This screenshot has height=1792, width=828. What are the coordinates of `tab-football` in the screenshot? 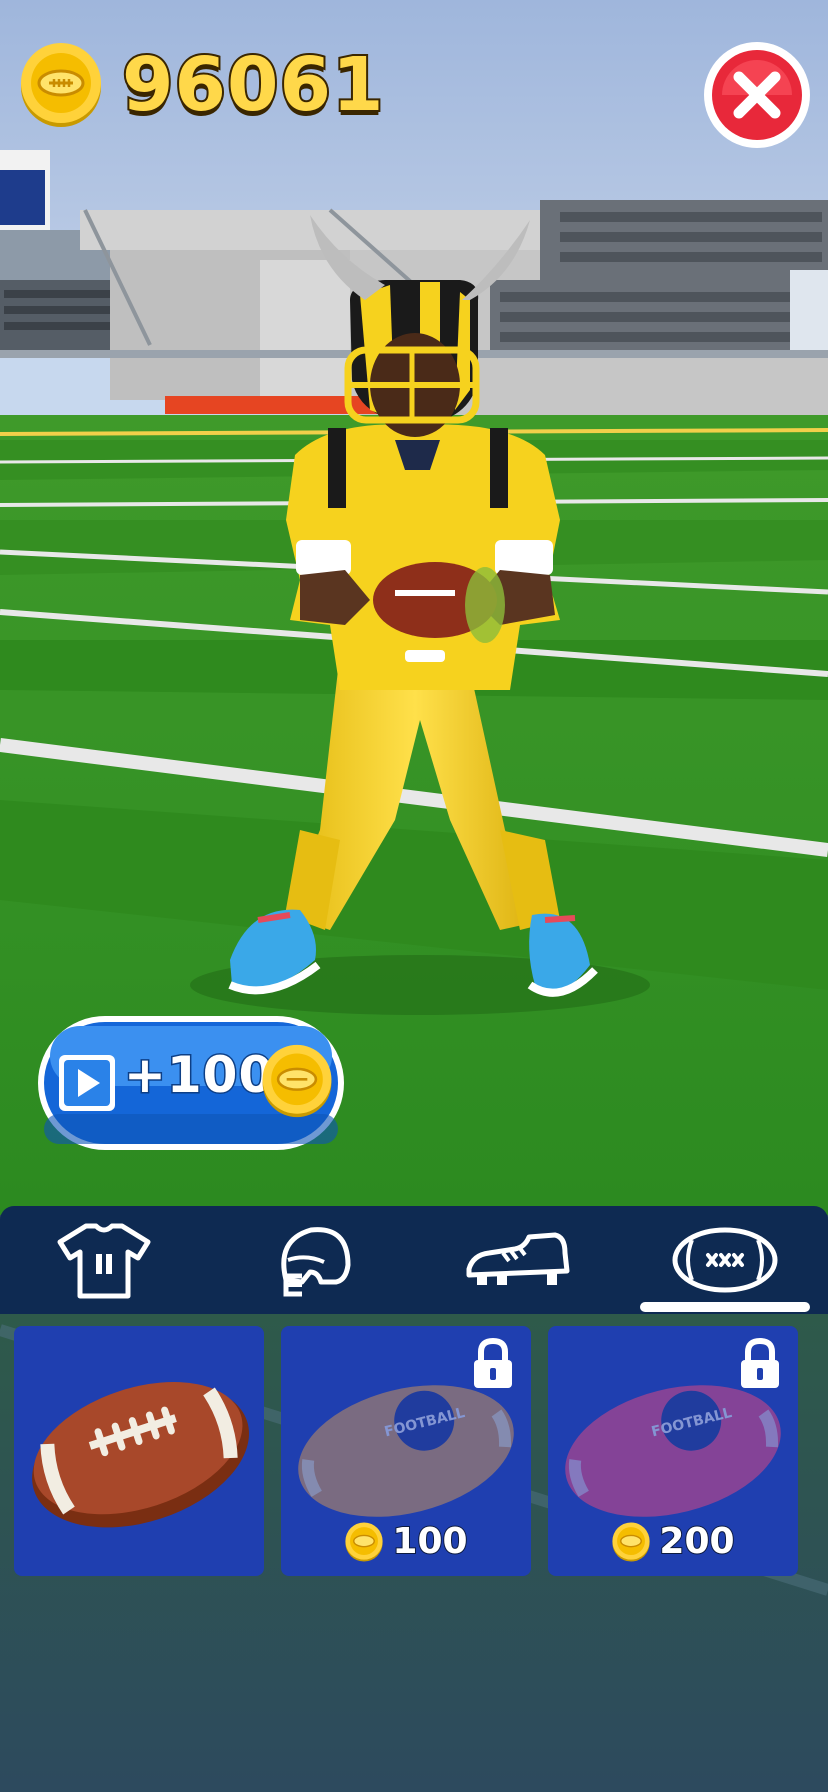 It's located at (724, 1260).